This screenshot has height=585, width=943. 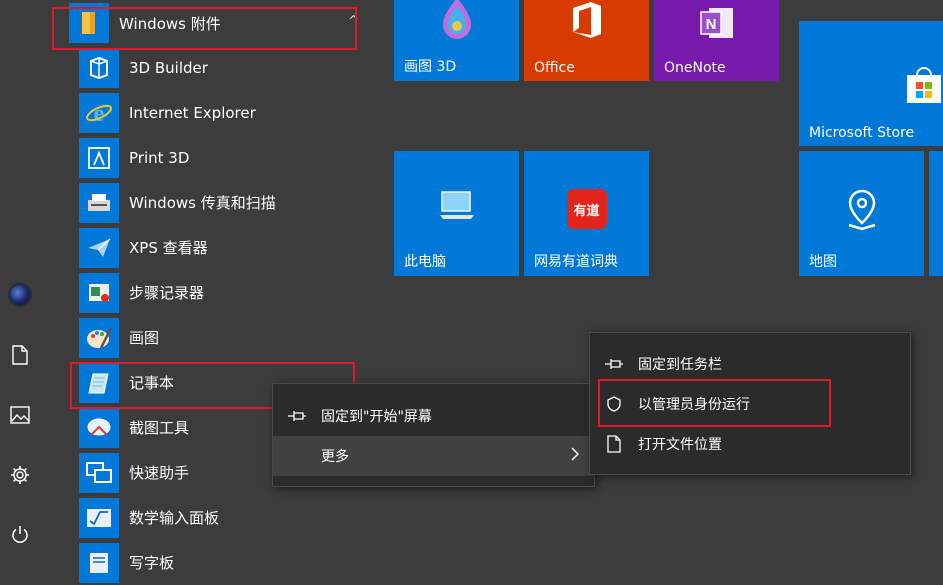 What do you see at coordinates (680, 365) in the screenshot?
I see `menu-item-label: 固定到任务栏` at bounding box center [680, 365].